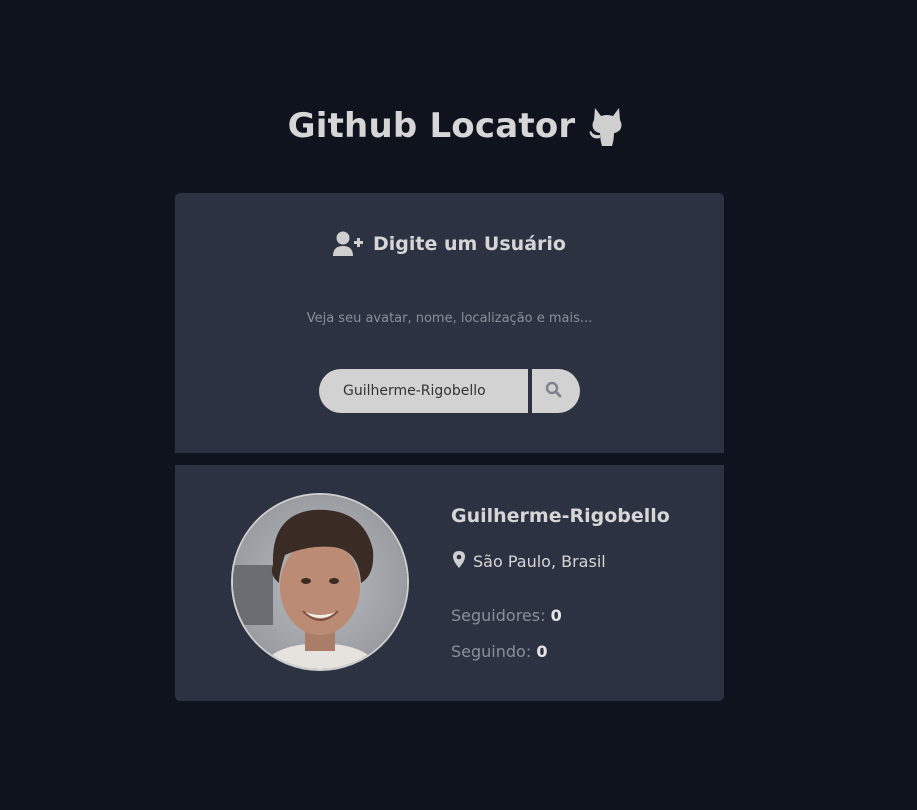 This screenshot has width=917, height=810. Describe the element at coordinates (459, 561) in the screenshot. I see `map-marker-icon` at that location.